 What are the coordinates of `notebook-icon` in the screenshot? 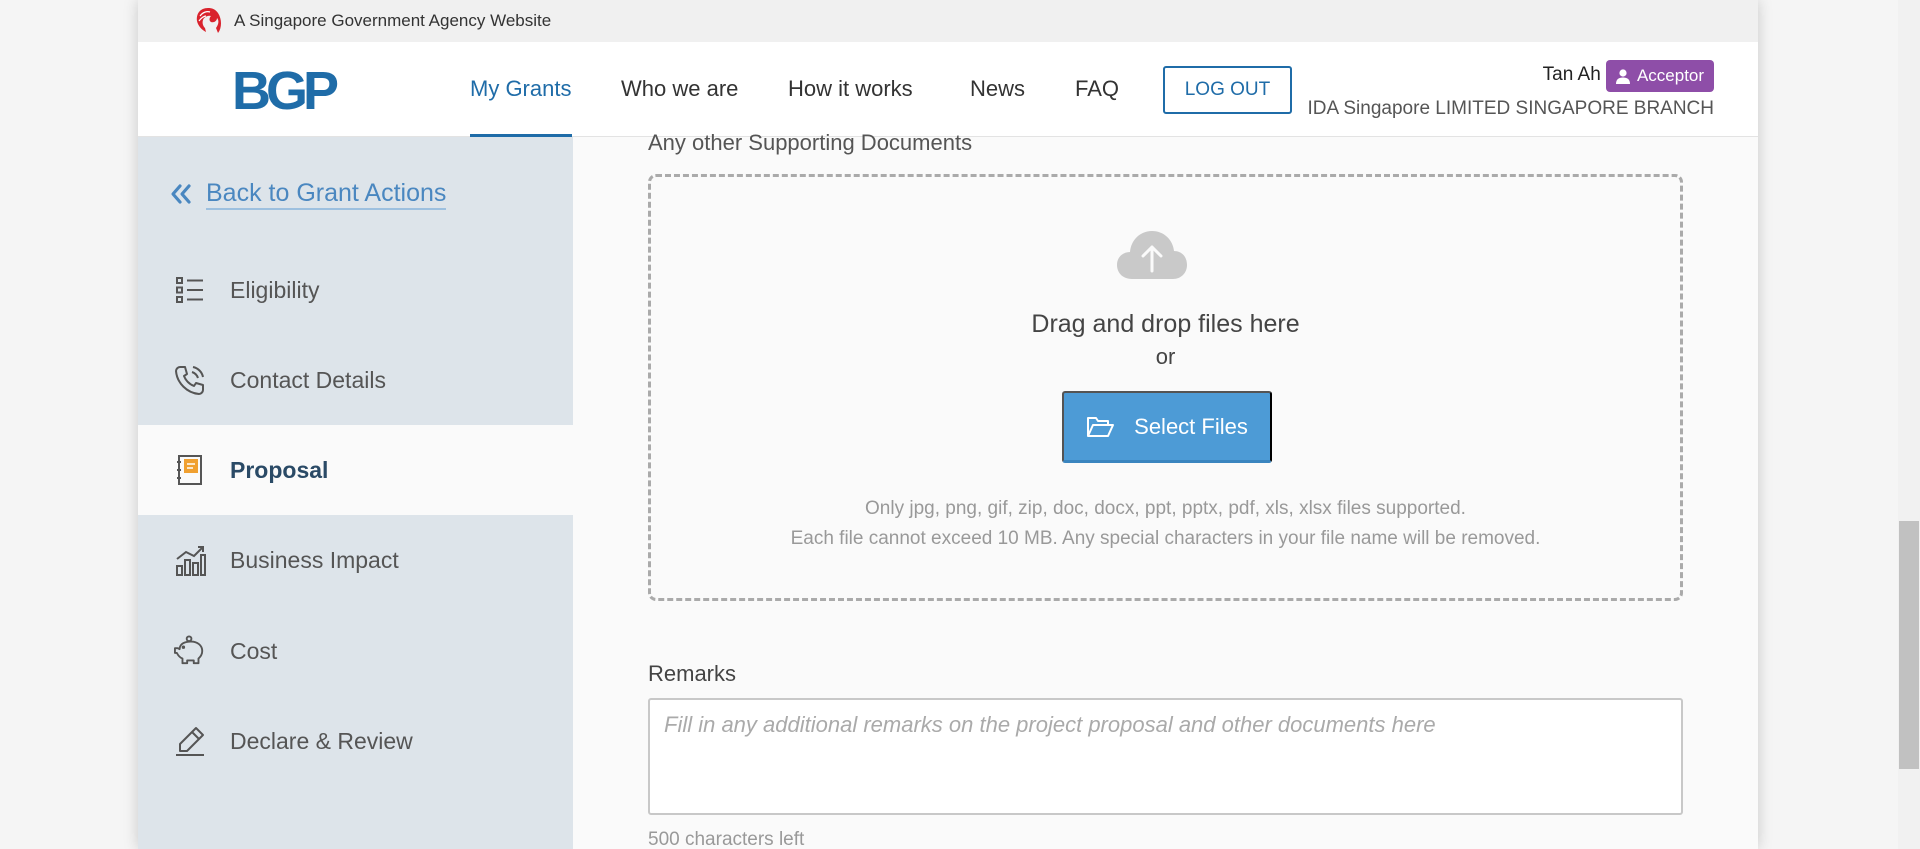 It's located at (190, 470).